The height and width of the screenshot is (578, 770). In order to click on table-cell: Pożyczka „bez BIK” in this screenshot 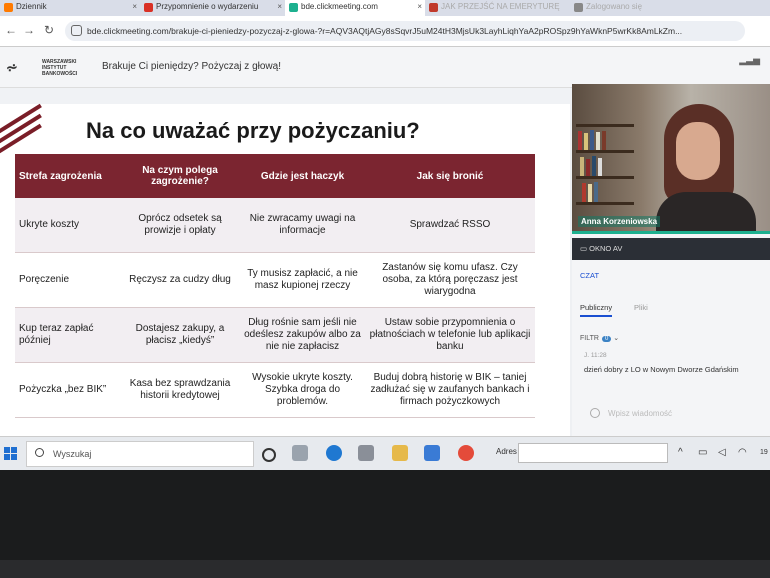, I will do `click(67, 390)`.